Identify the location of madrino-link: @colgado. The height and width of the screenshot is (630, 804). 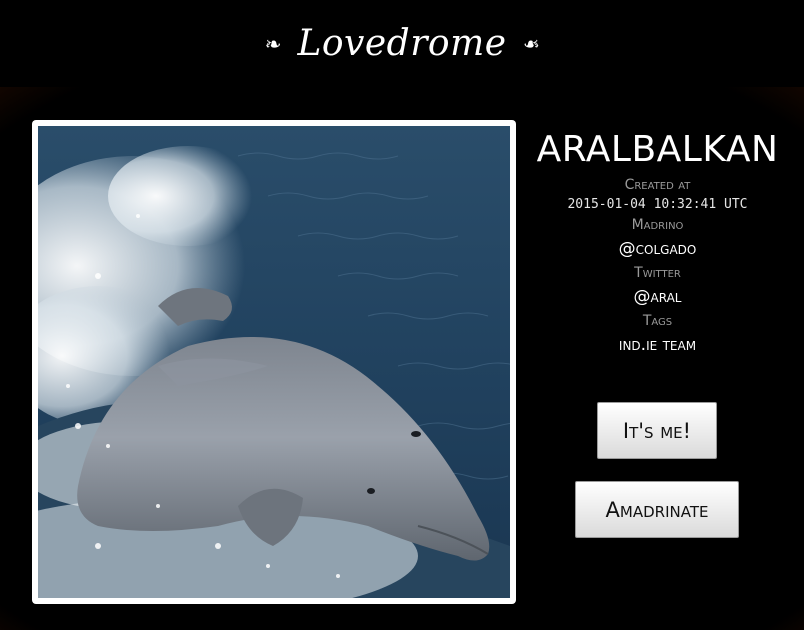
(657, 249).